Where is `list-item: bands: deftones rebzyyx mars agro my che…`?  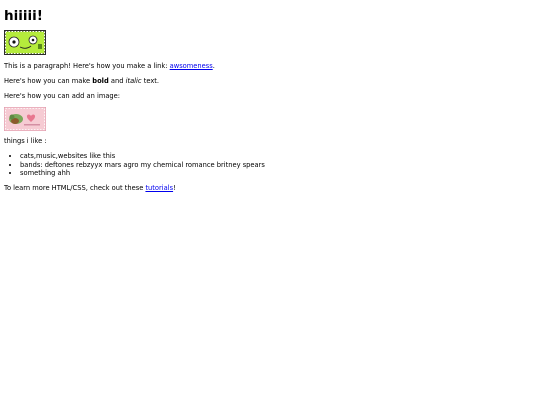
list-item: bands: deftones rebzyyx mars agro my che… is located at coordinates (280, 165).